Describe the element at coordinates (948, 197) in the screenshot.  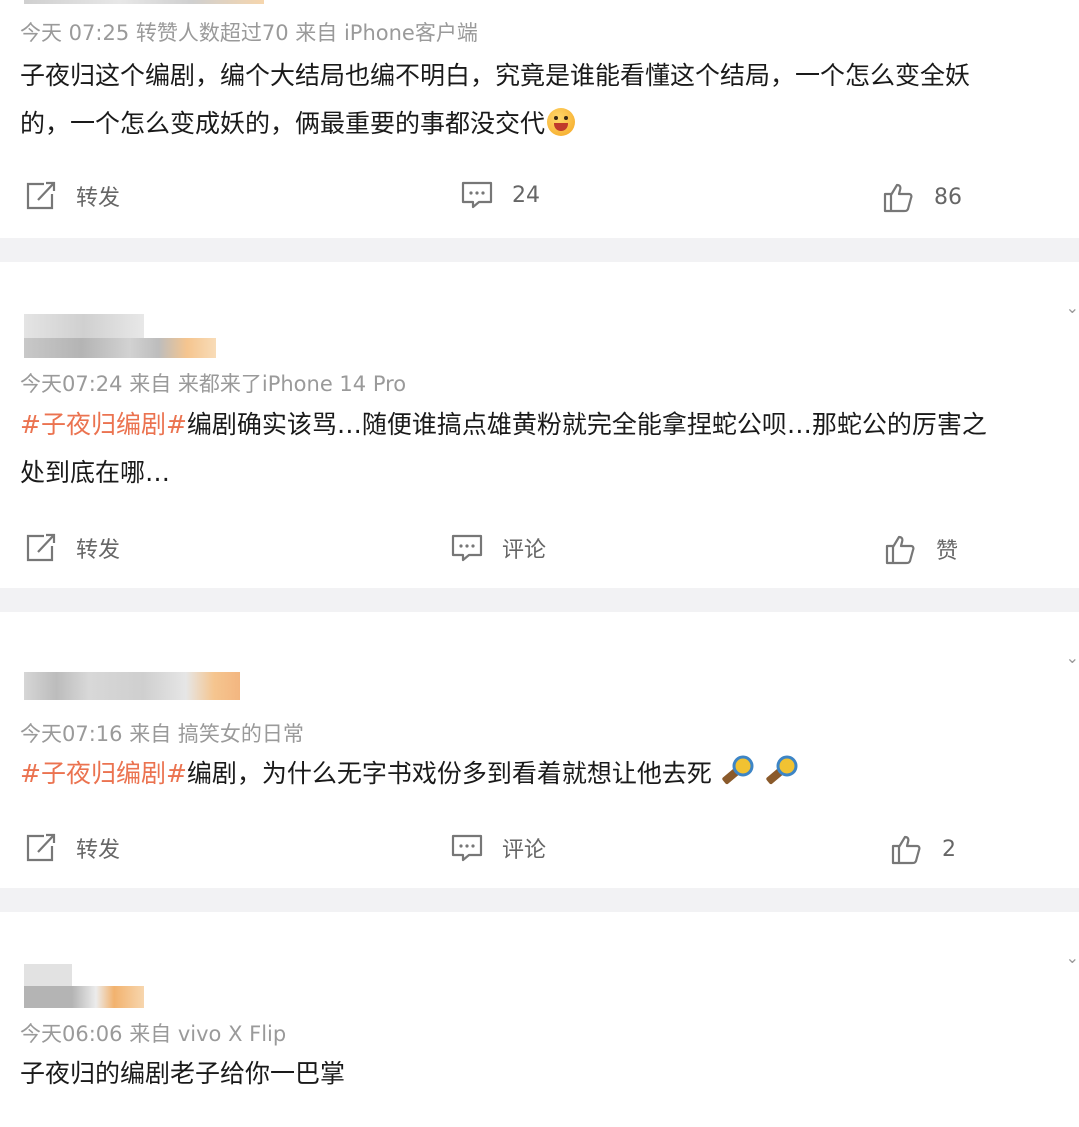
I see `like-count: 86` at that location.